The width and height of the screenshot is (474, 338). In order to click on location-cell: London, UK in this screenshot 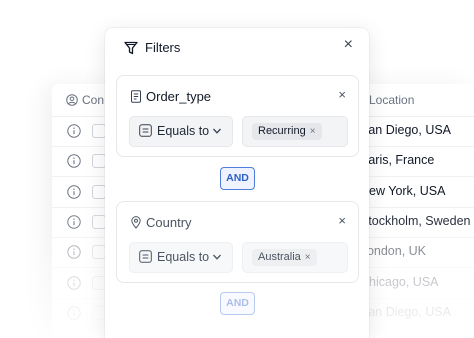, I will do `click(393, 251)`.